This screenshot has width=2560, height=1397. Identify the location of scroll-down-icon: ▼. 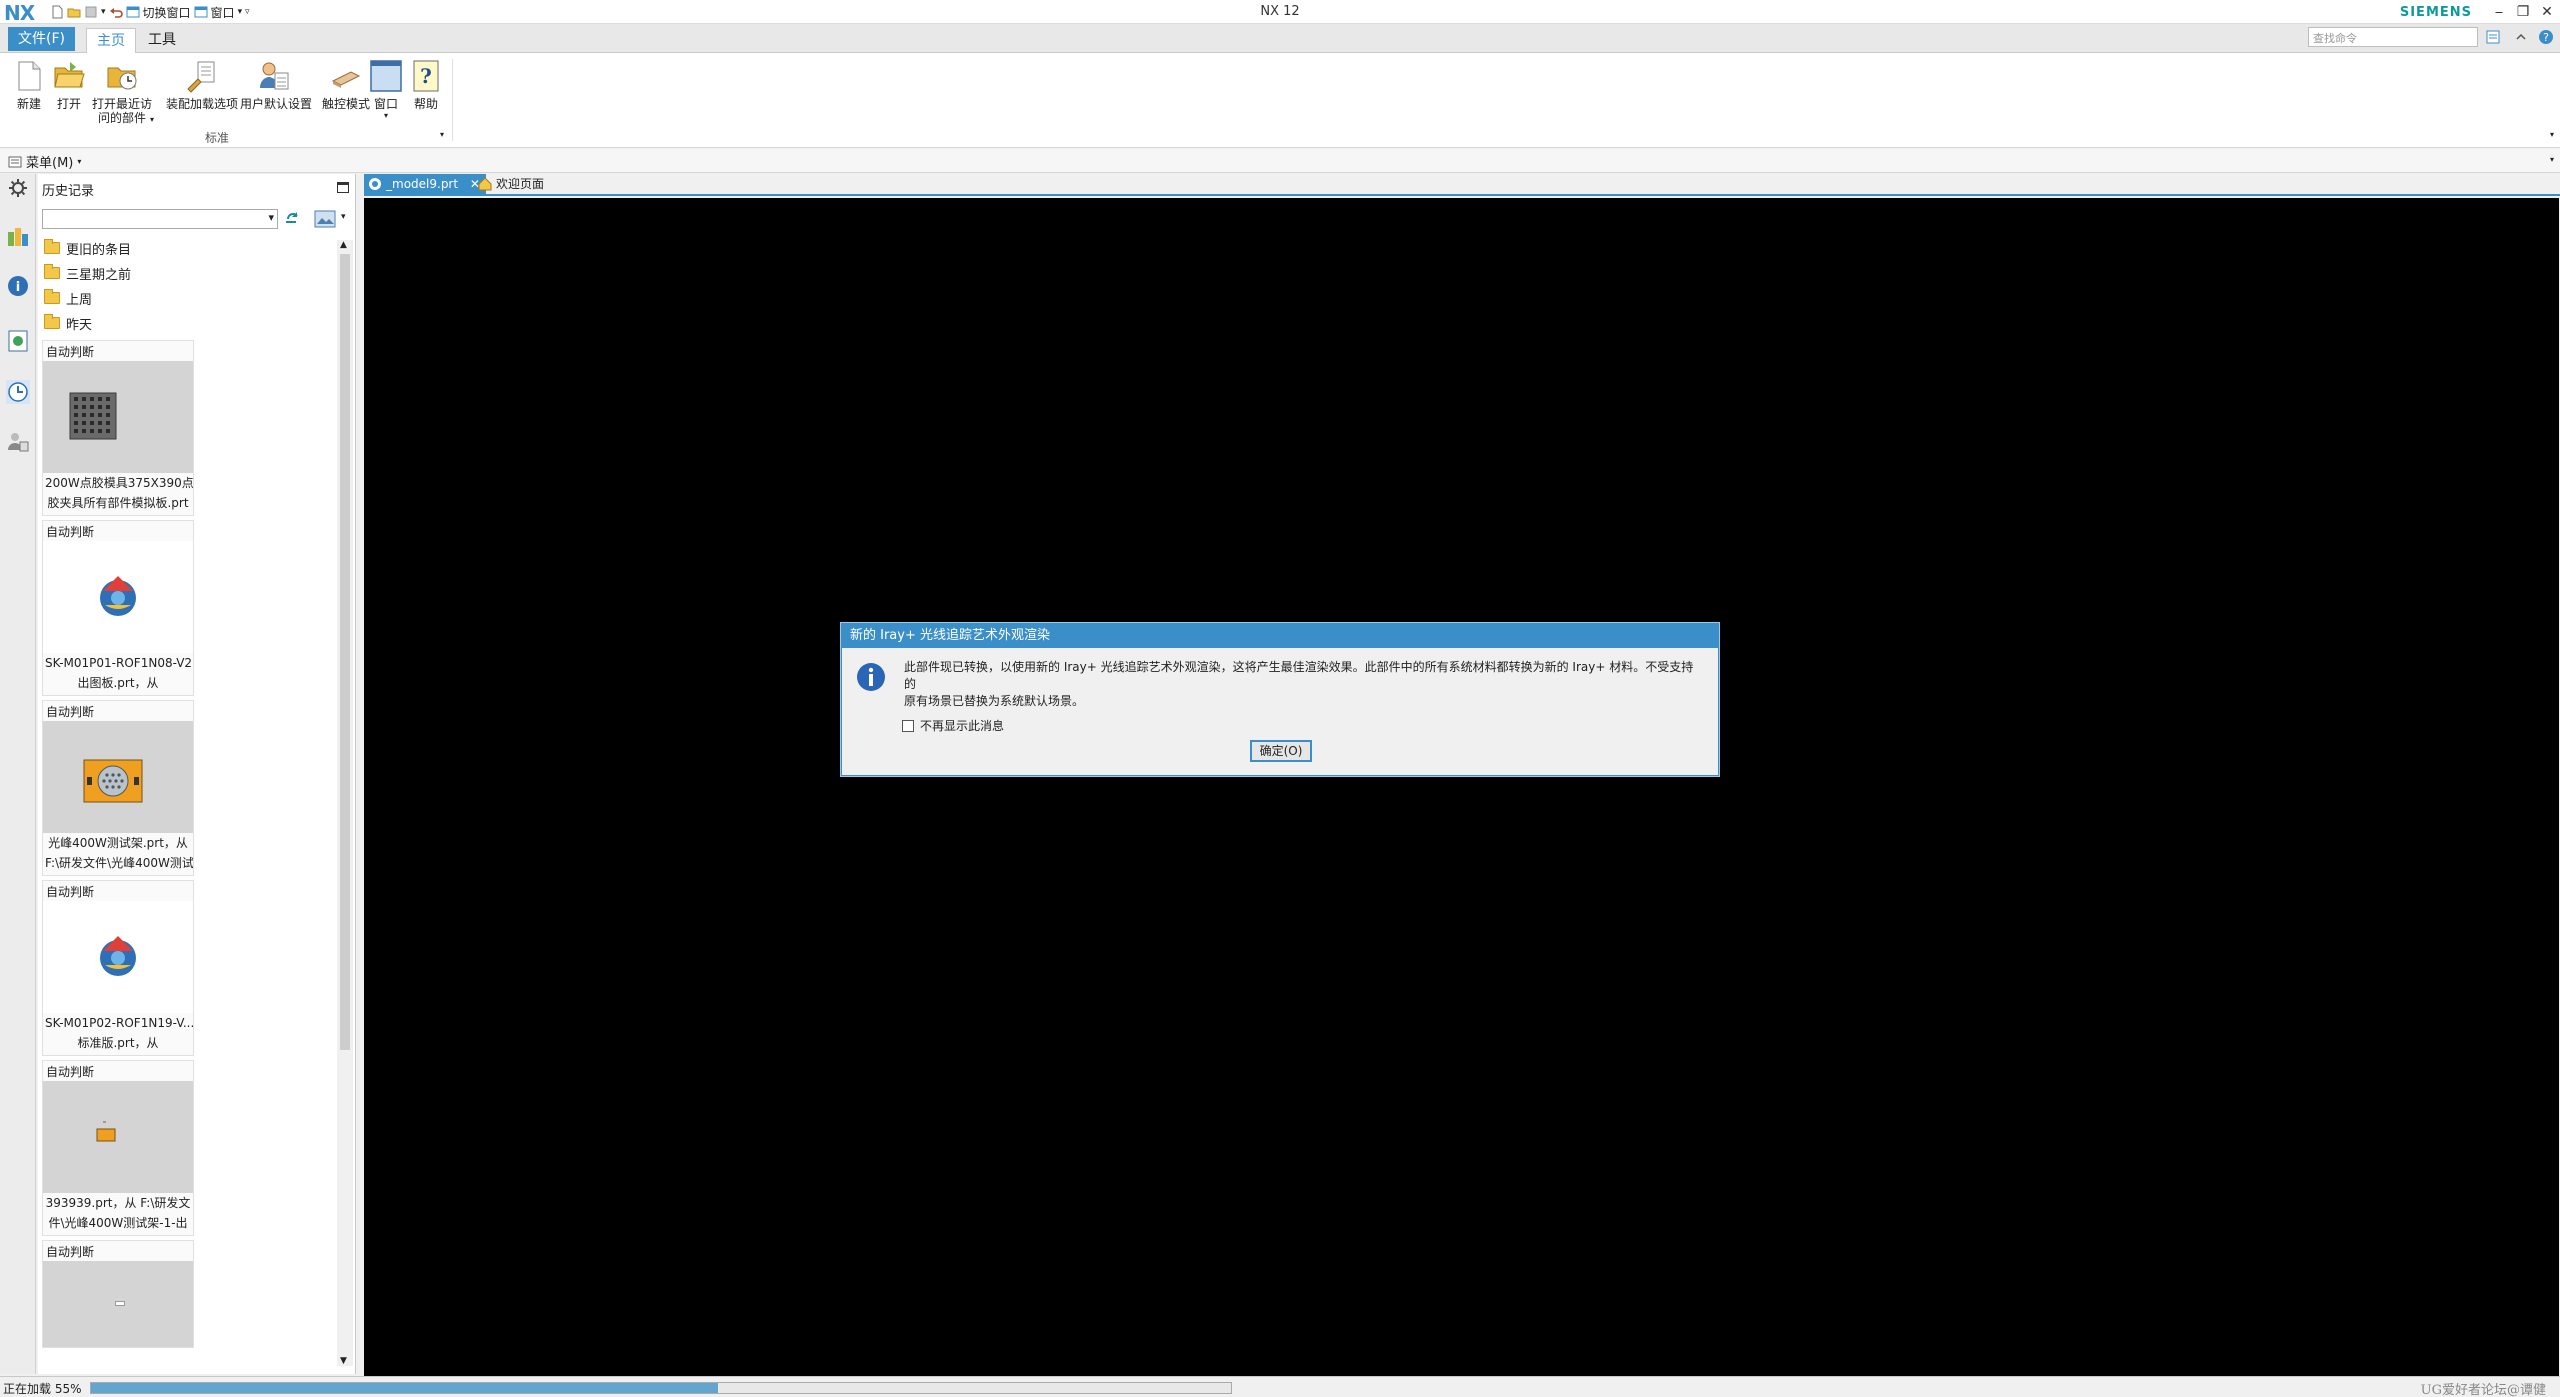
(343, 1361).